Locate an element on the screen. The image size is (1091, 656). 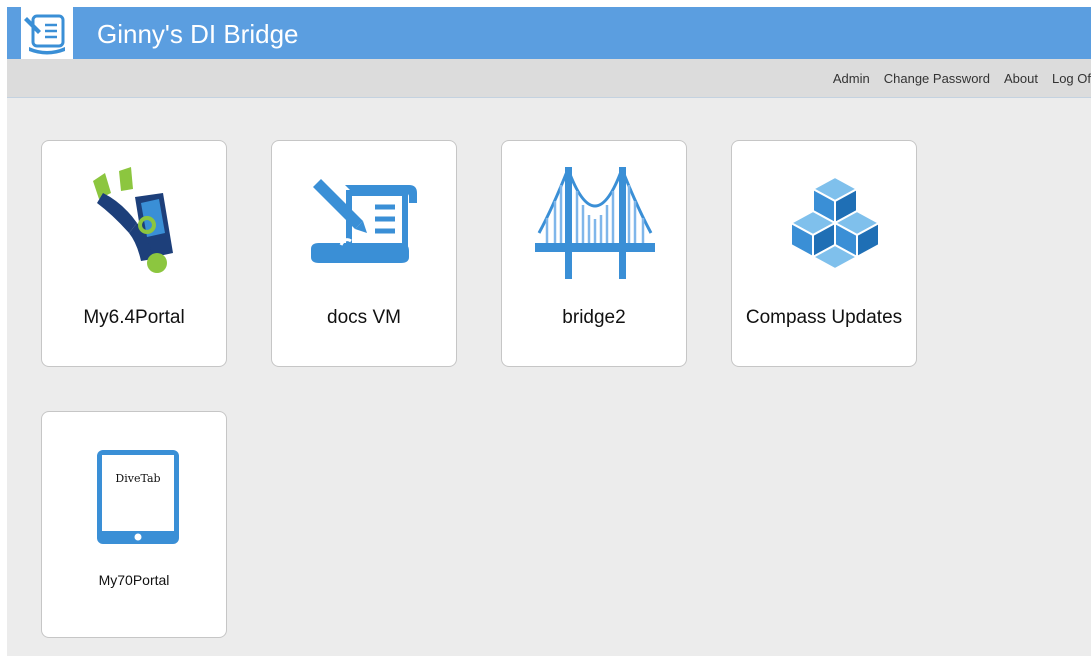
tablet-icon-text: DiveTab is located at coordinates (137, 478).